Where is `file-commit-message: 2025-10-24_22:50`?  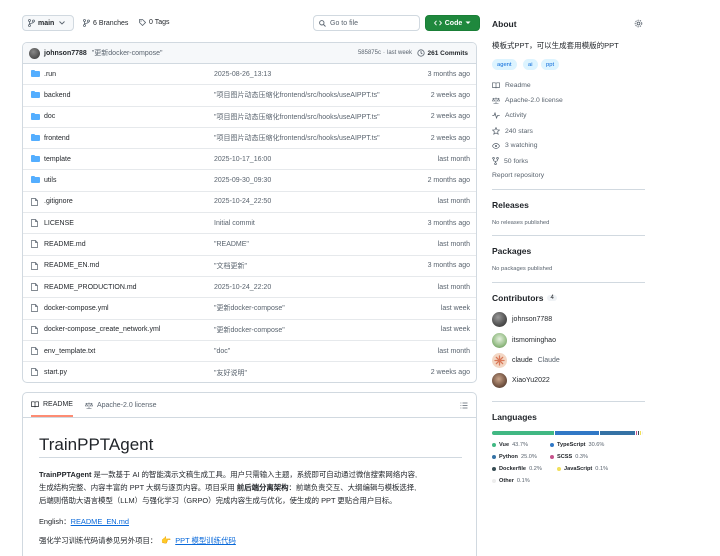 file-commit-message: 2025-10-24_22:50 is located at coordinates (242, 201).